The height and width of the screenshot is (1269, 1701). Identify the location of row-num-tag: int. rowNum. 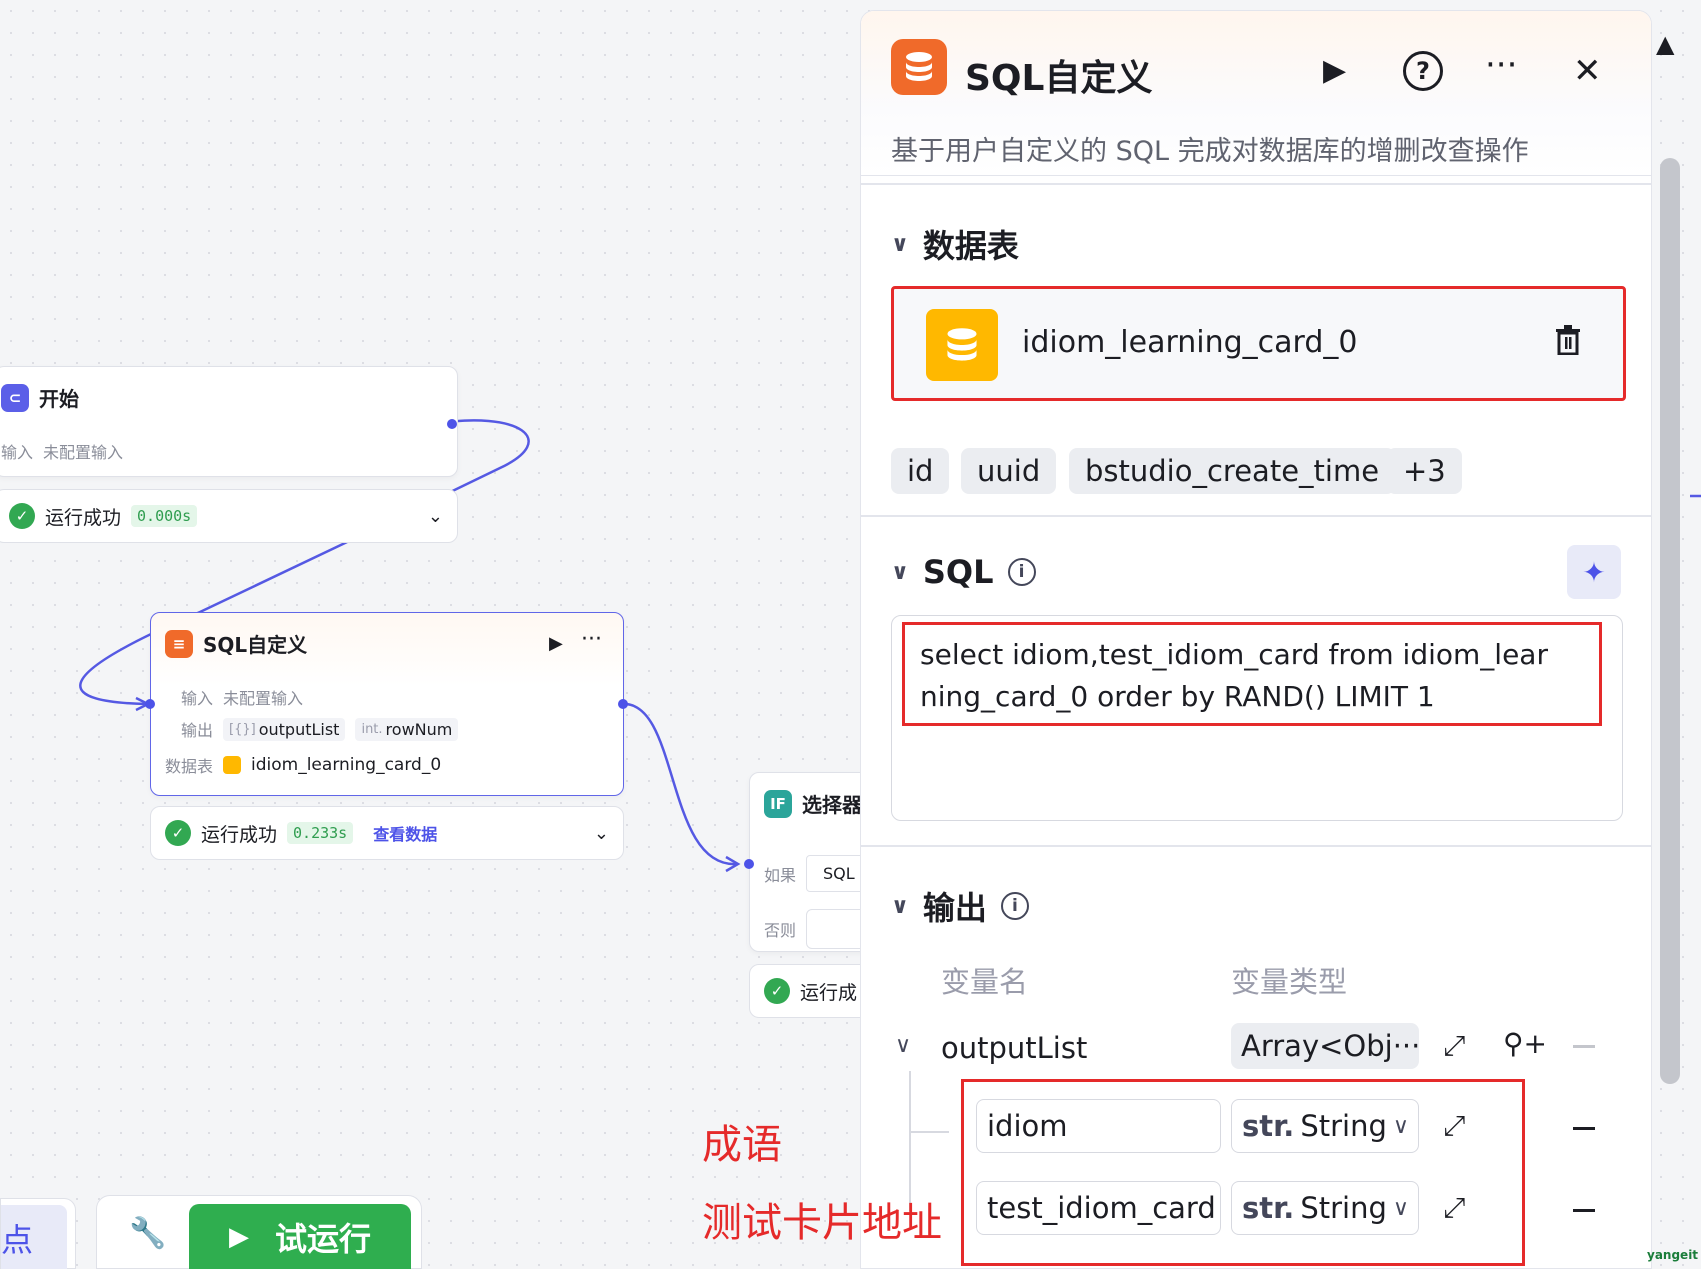
(407, 729).